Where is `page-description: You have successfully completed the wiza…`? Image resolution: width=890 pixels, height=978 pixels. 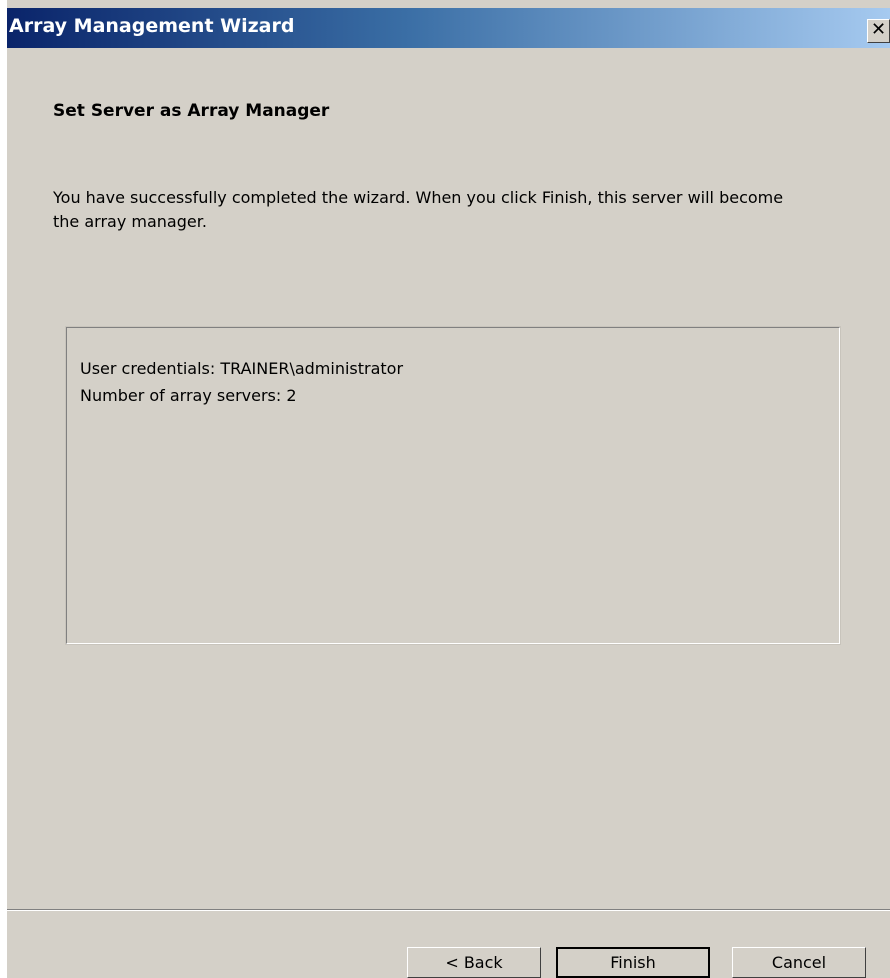
page-description: You have successfully completed the wiza… is located at coordinates (418, 209).